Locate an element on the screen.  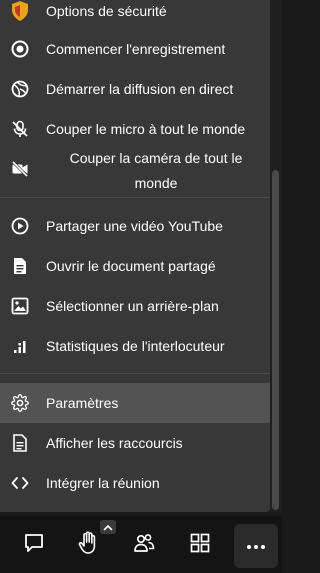
menu-item-label: Commencer l'enregistrement is located at coordinates (136, 48).